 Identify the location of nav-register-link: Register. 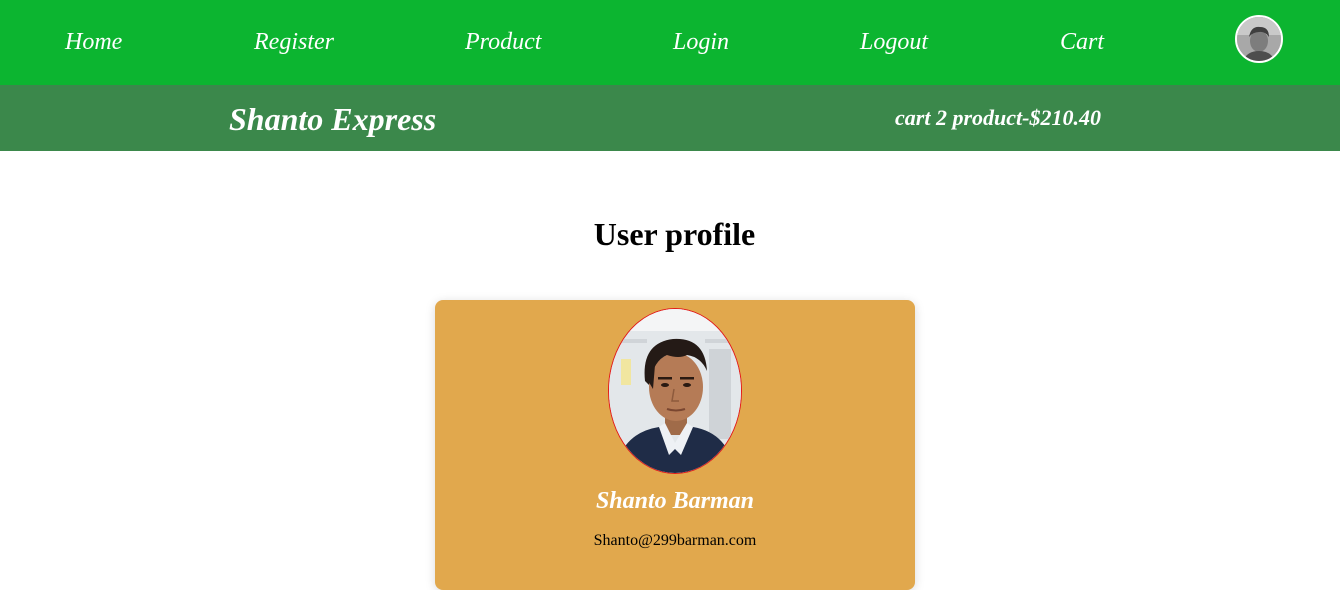
(294, 42).